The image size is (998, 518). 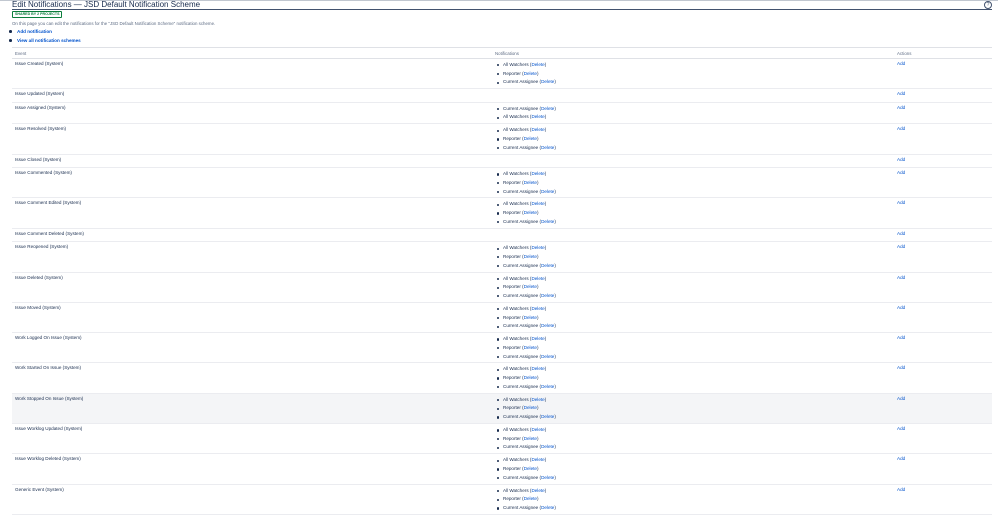 What do you see at coordinates (252, 235) in the screenshot?
I see `event-name: Issue Comment Deleted (System)` at bounding box center [252, 235].